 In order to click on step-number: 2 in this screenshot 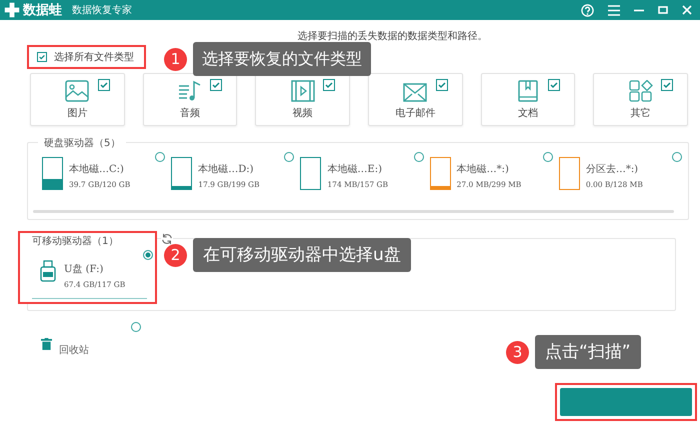, I will do `click(175, 255)`.